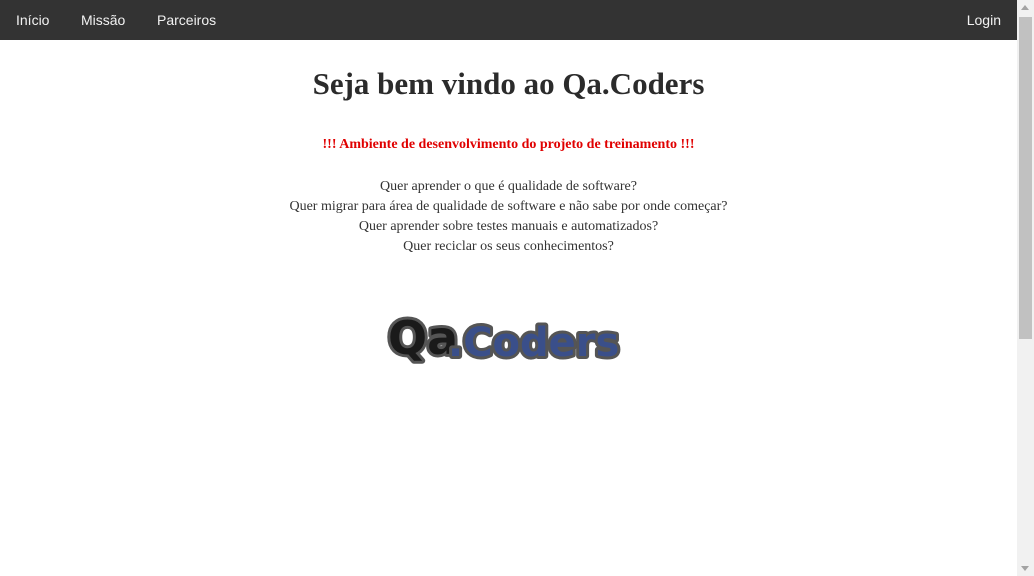  What do you see at coordinates (508, 246) in the screenshot?
I see `question-text: Quer reciclar os seus conhecimentos?` at bounding box center [508, 246].